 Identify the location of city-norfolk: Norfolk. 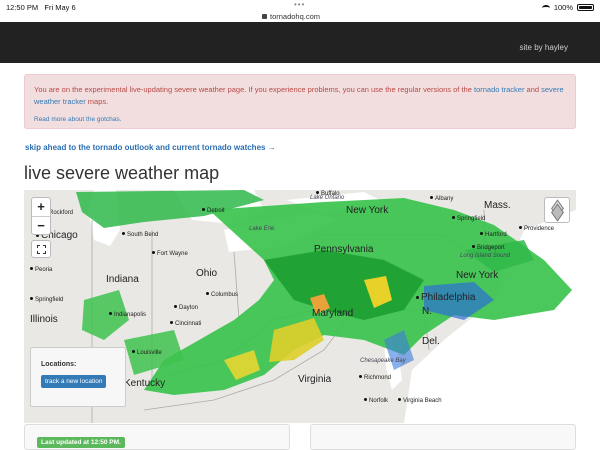
(376, 401).